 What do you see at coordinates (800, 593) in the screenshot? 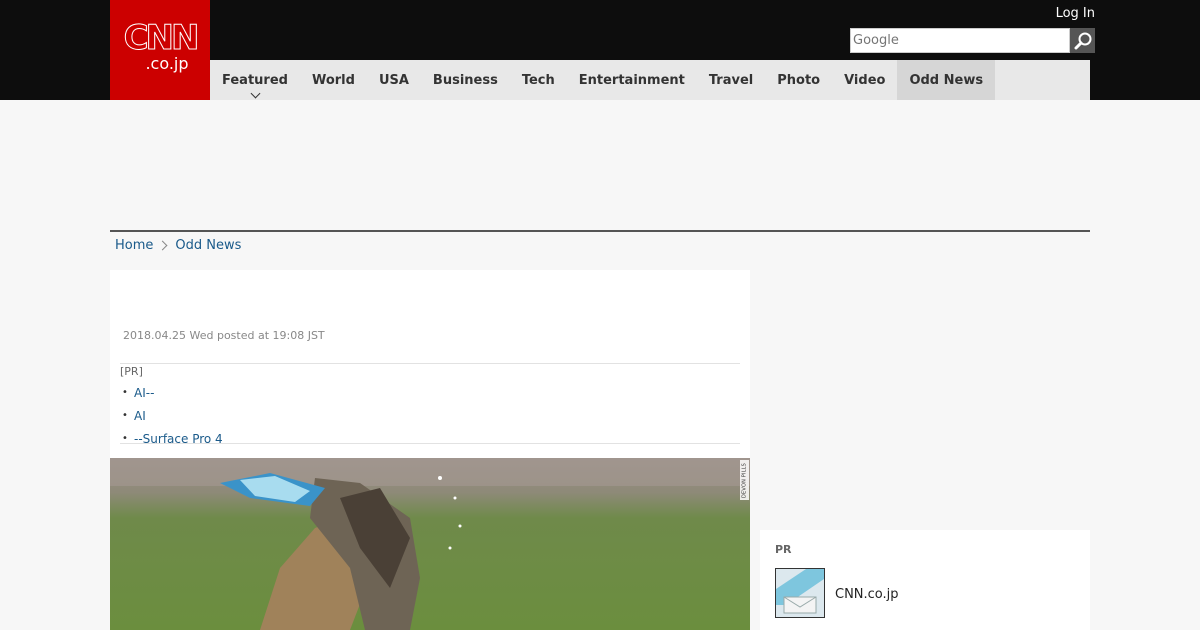
I see `mail-icon` at bounding box center [800, 593].